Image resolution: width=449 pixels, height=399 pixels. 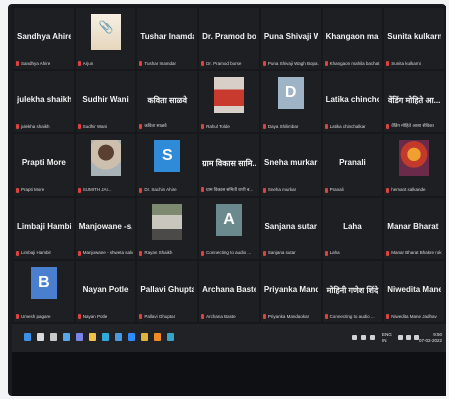 What do you see at coordinates (229, 338) in the screenshot?
I see `taskbar: ENG IN 9:50 07-02-2022` at bounding box center [229, 338].